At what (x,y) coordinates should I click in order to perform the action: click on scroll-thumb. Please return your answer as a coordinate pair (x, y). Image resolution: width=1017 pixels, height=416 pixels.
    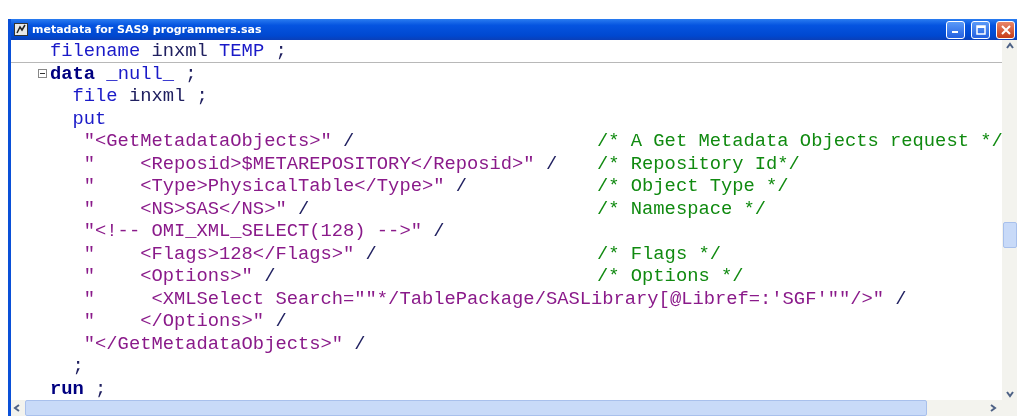
    Looking at the image, I should click on (1009, 235).